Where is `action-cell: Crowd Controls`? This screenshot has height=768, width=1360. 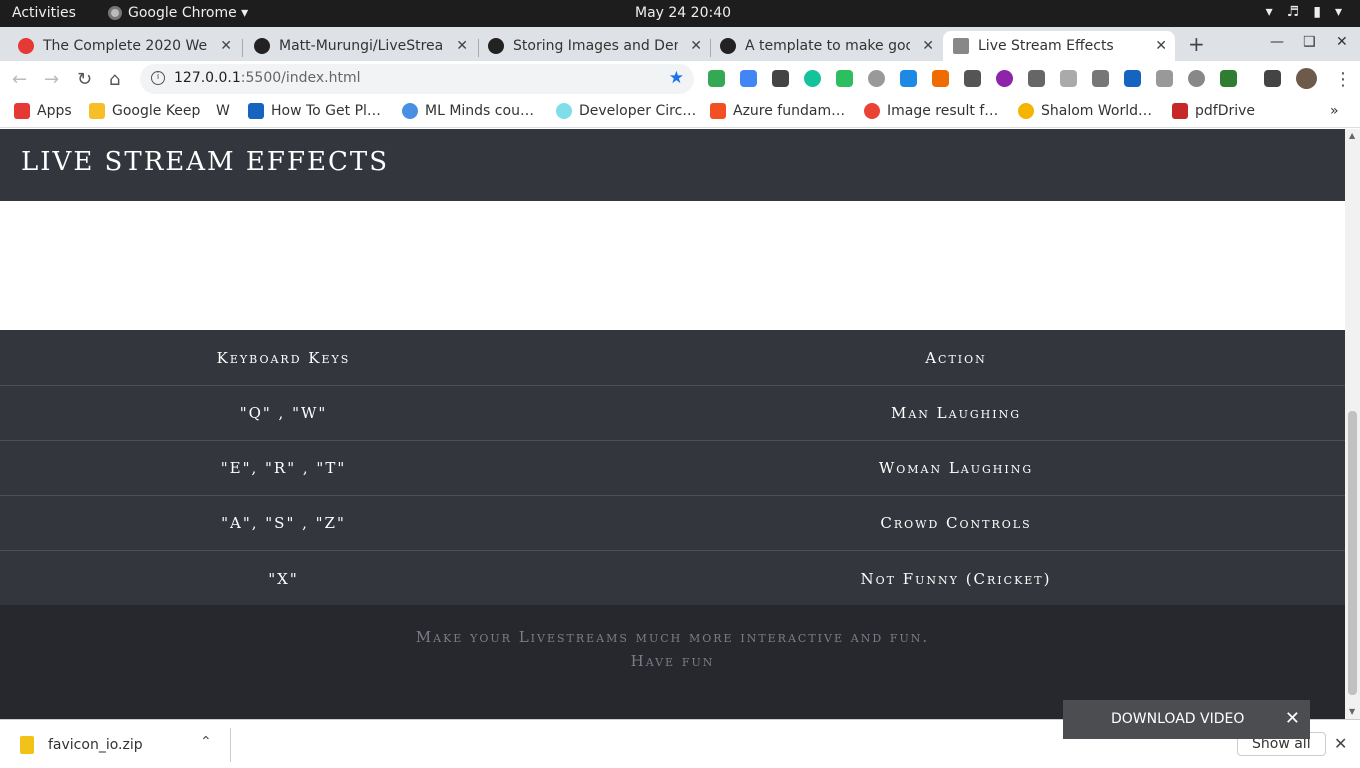 action-cell: Crowd Controls is located at coordinates (956, 523).